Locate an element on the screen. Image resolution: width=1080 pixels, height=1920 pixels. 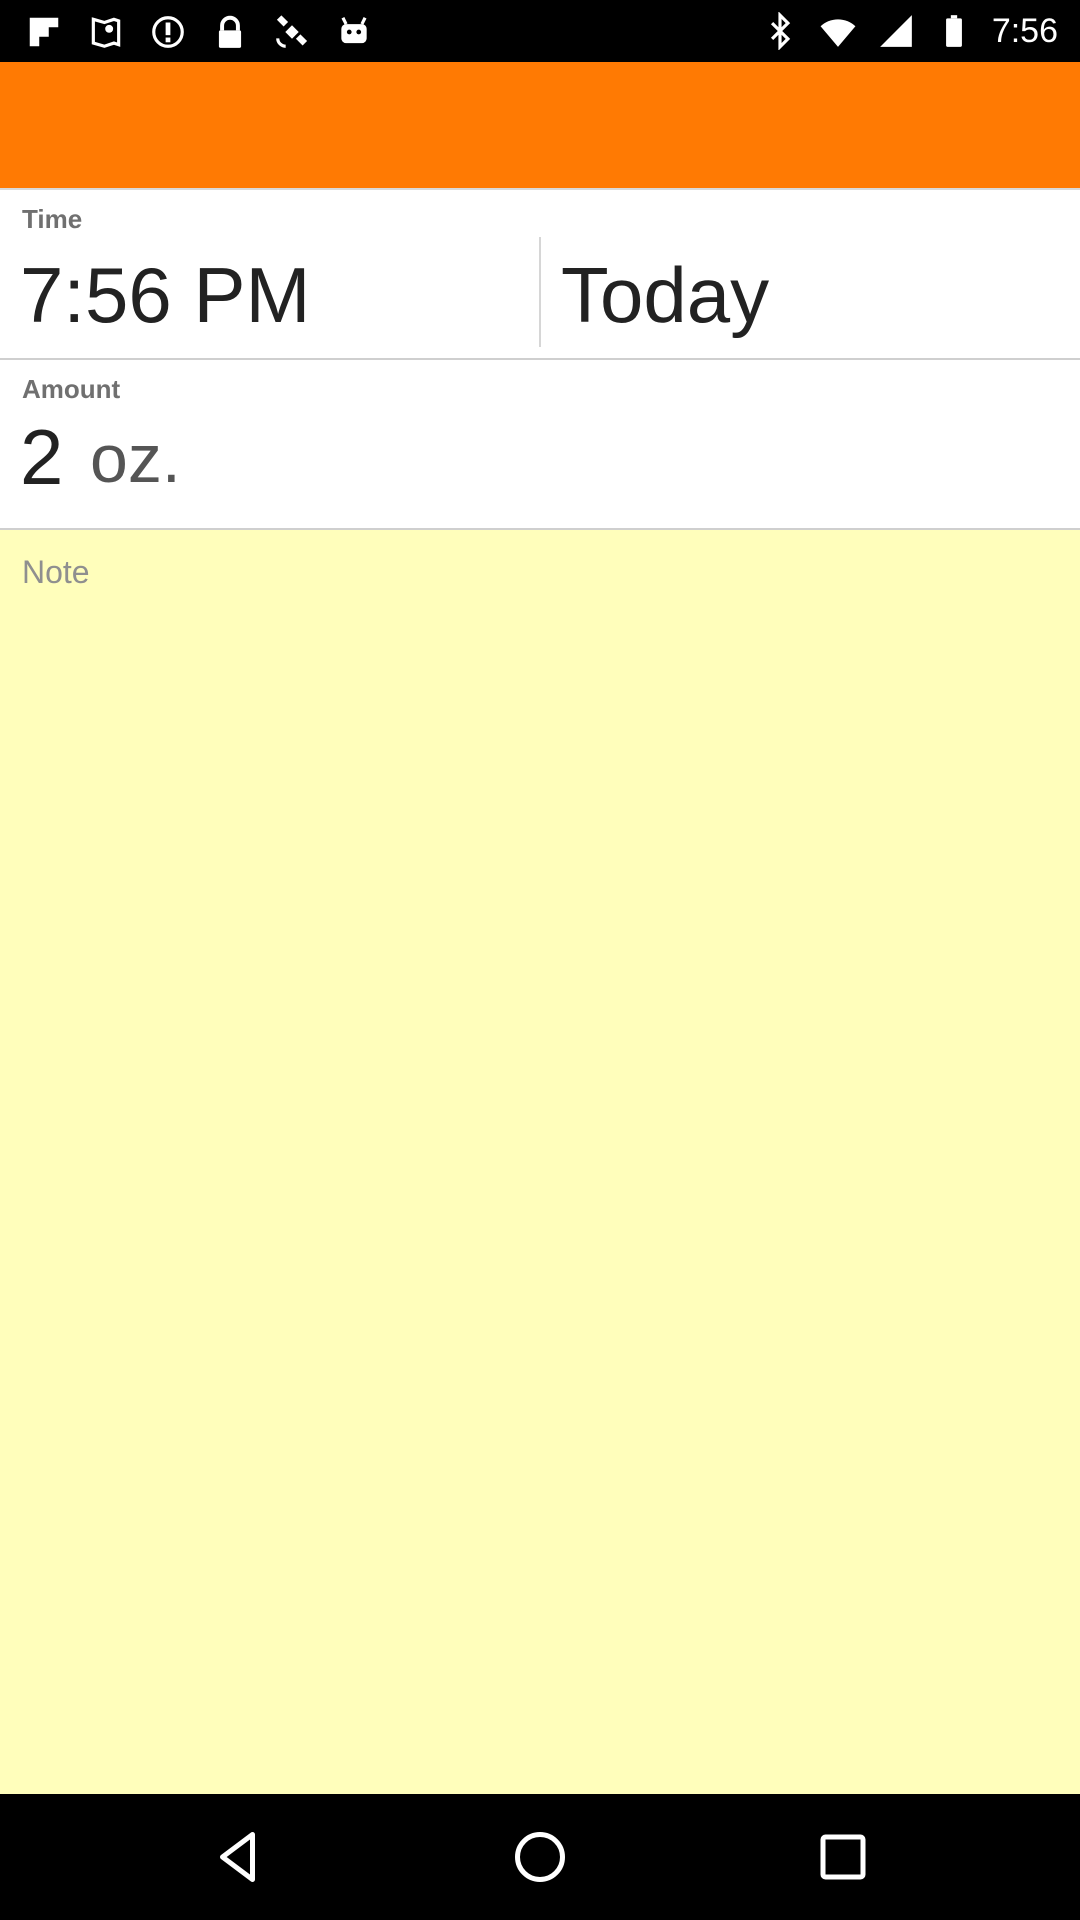
home-icon is located at coordinates (540, 1857).